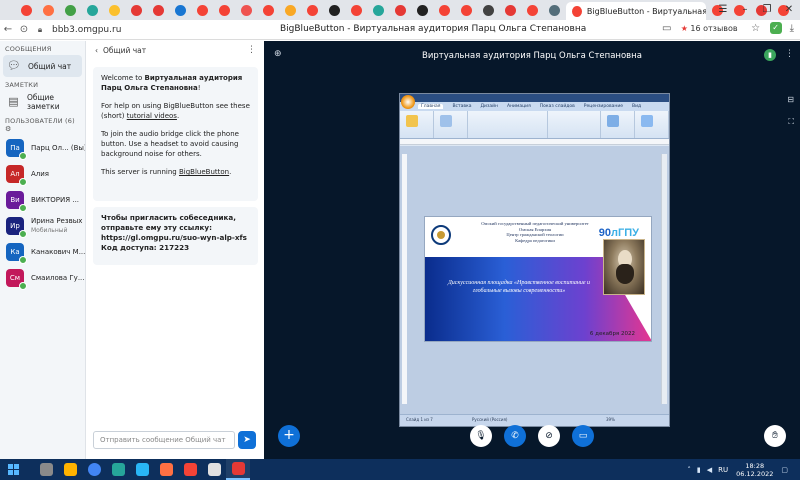  What do you see at coordinates (96, 50) in the screenshot?
I see `chevron-left-icon: ‹` at bounding box center [96, 50].